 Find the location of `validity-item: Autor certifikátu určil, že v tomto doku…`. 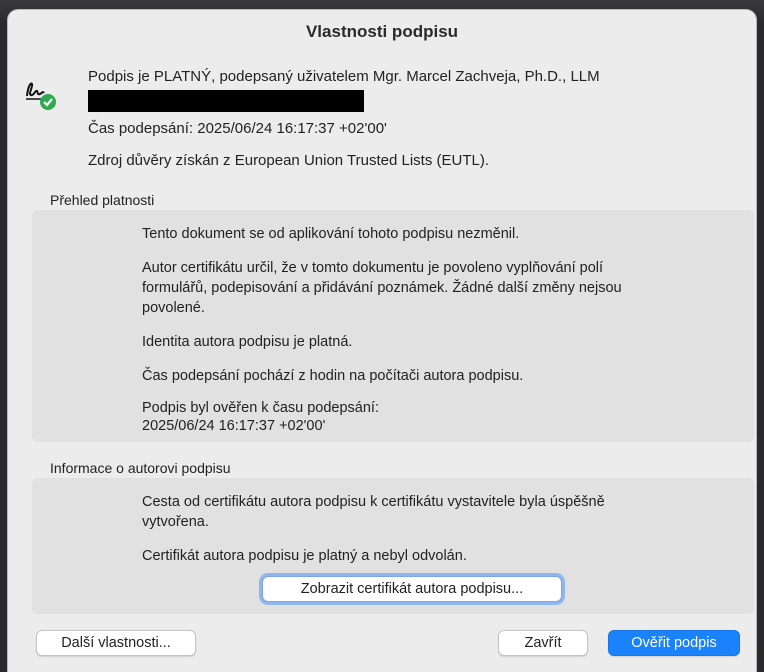

validity-item: Autor certifikátu určil, že v tomto doku… is located at coordinates (373, 268).